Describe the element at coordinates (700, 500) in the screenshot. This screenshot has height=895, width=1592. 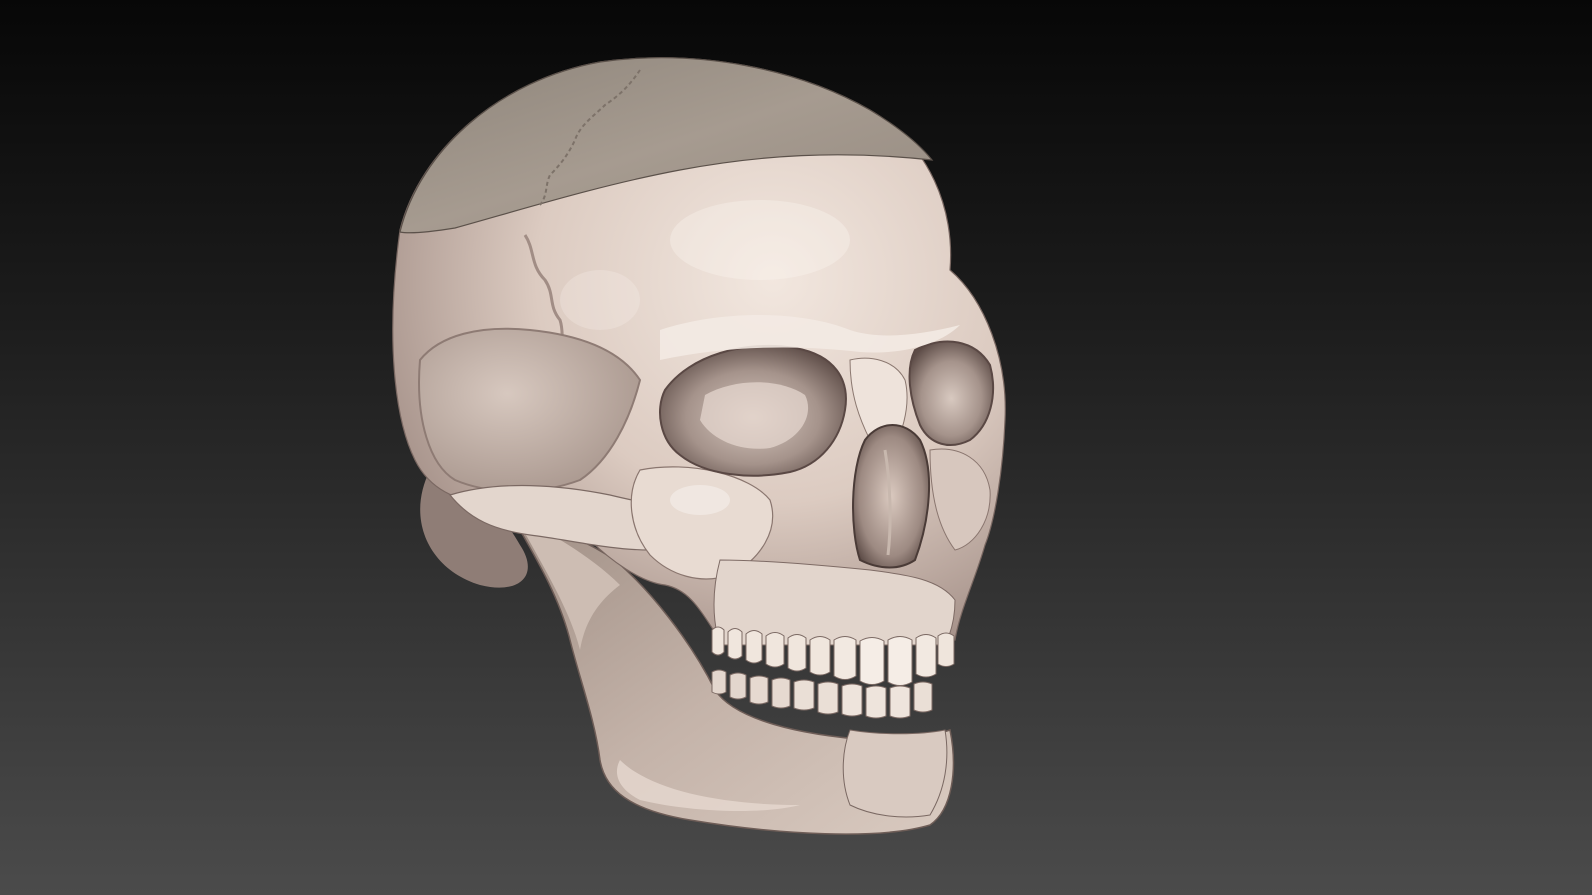
I see `cheek-highlight` at that location.